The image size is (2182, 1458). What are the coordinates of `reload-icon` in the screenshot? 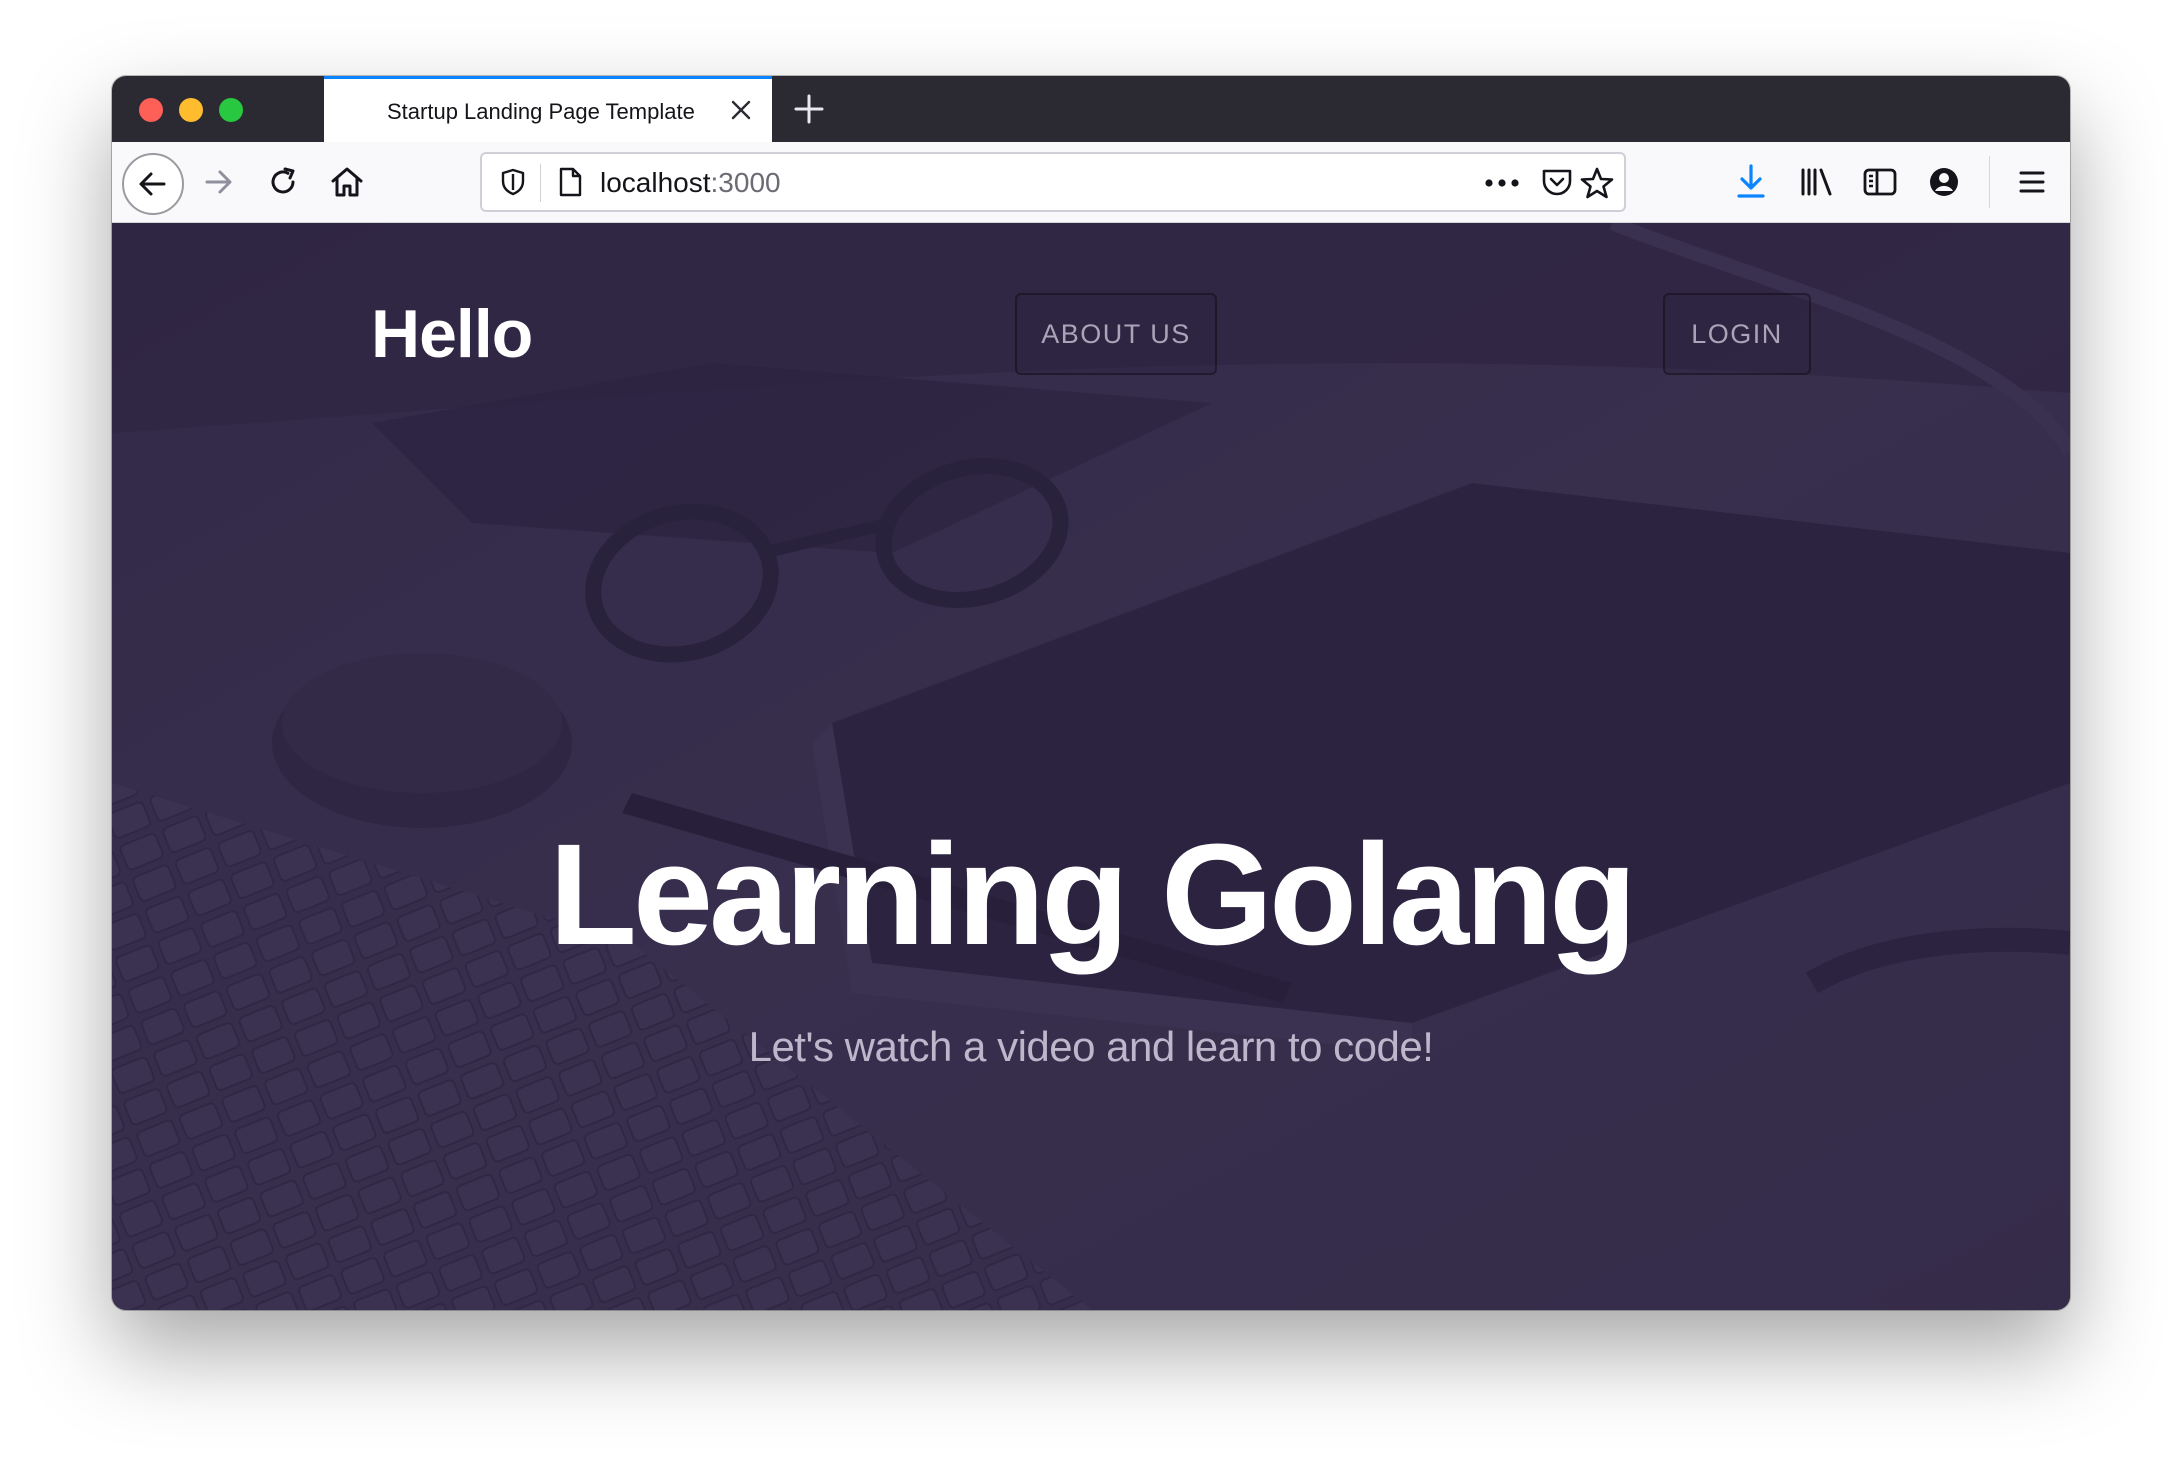 It's located at (283, 180).